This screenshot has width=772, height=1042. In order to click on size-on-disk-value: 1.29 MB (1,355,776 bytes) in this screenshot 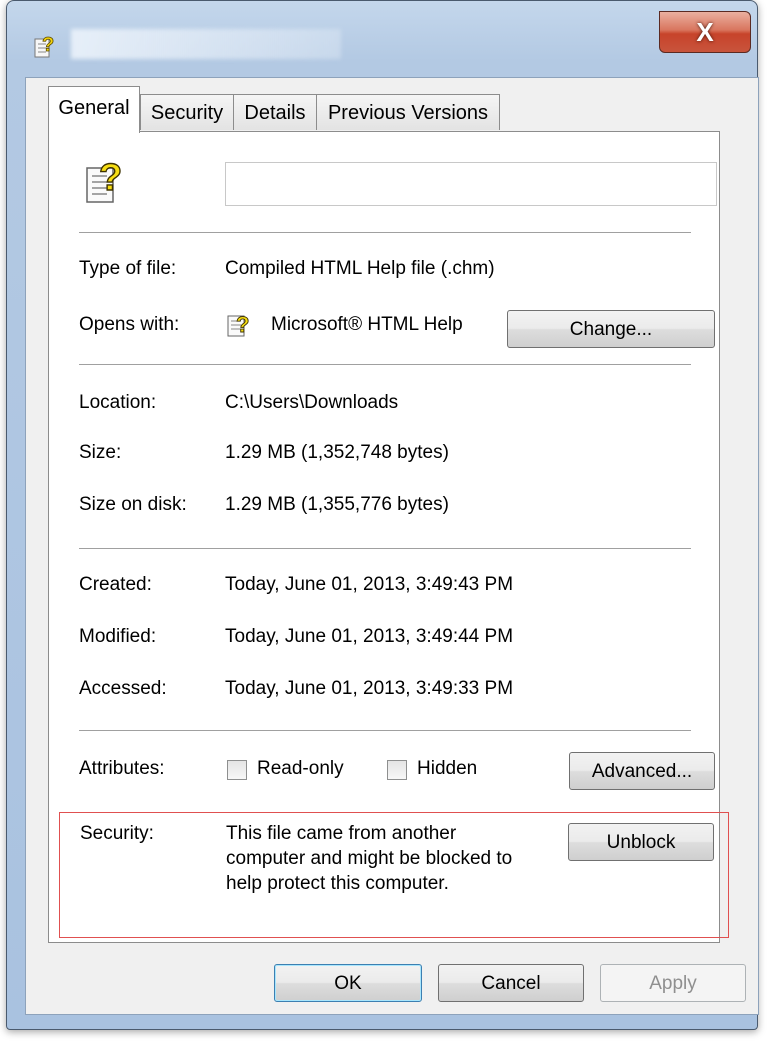, I will do `click(337, 504)`.